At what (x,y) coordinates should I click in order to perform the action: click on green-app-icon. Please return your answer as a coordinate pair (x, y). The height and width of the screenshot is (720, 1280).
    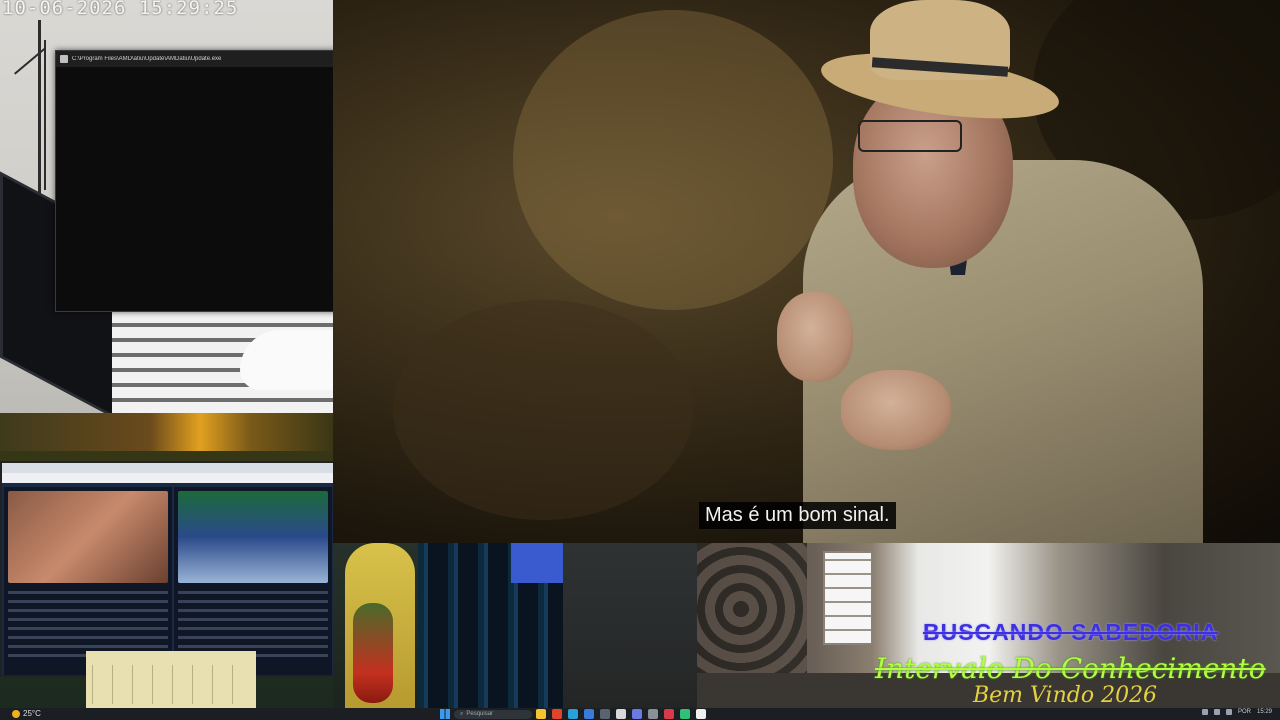
    Looking at the image, I should click on (685, 714).